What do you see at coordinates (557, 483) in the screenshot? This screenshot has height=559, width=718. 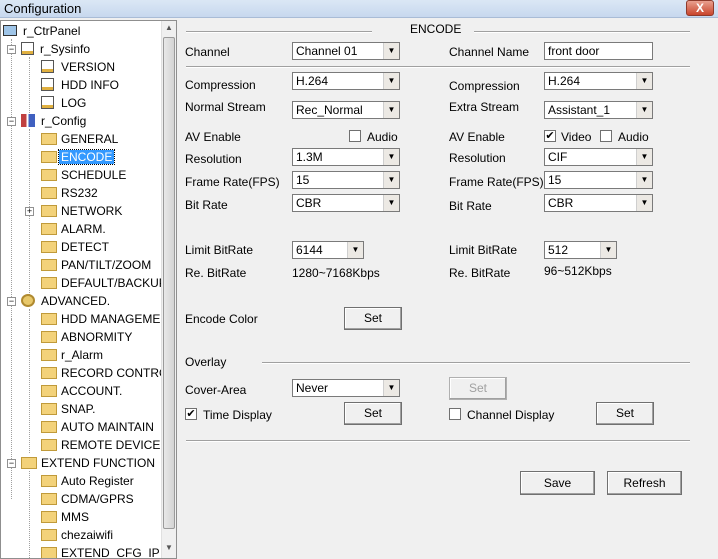 I see `save-button: Save` at bounding box center [557, 483].